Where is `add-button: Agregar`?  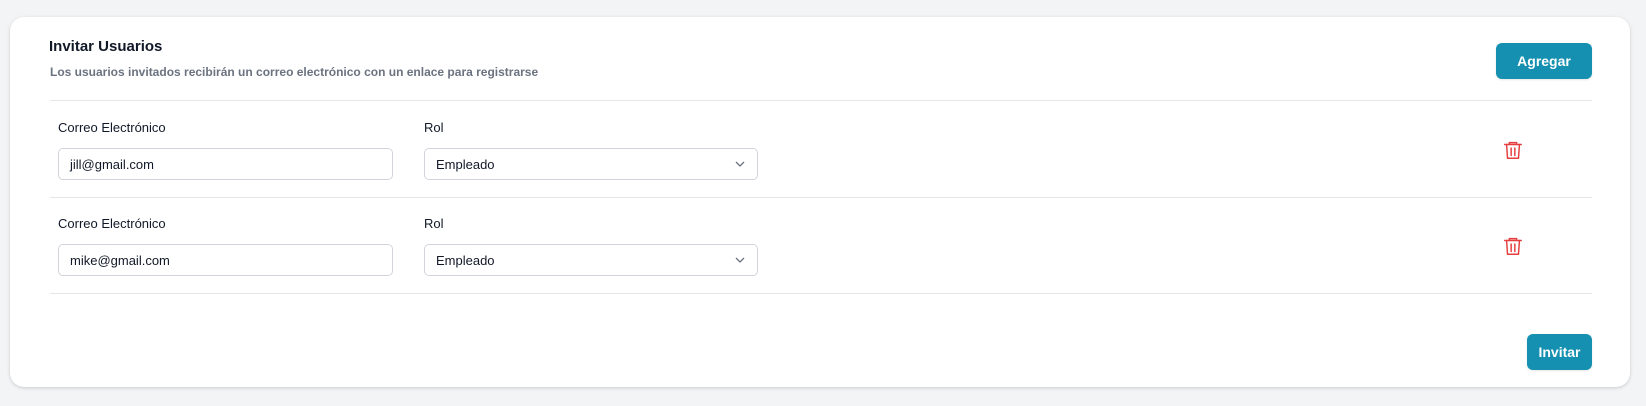 add-button: Agregar is located at coordinates (1544, 61).